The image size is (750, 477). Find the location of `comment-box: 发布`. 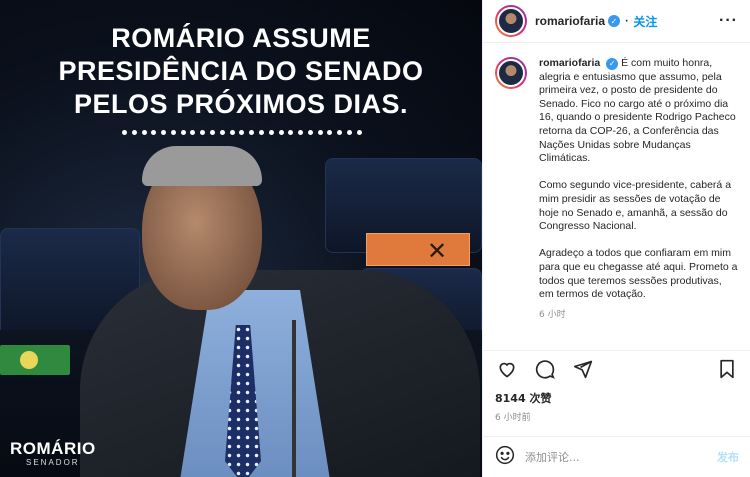

comment-box: 发布 is located at coordinates (616, 456).